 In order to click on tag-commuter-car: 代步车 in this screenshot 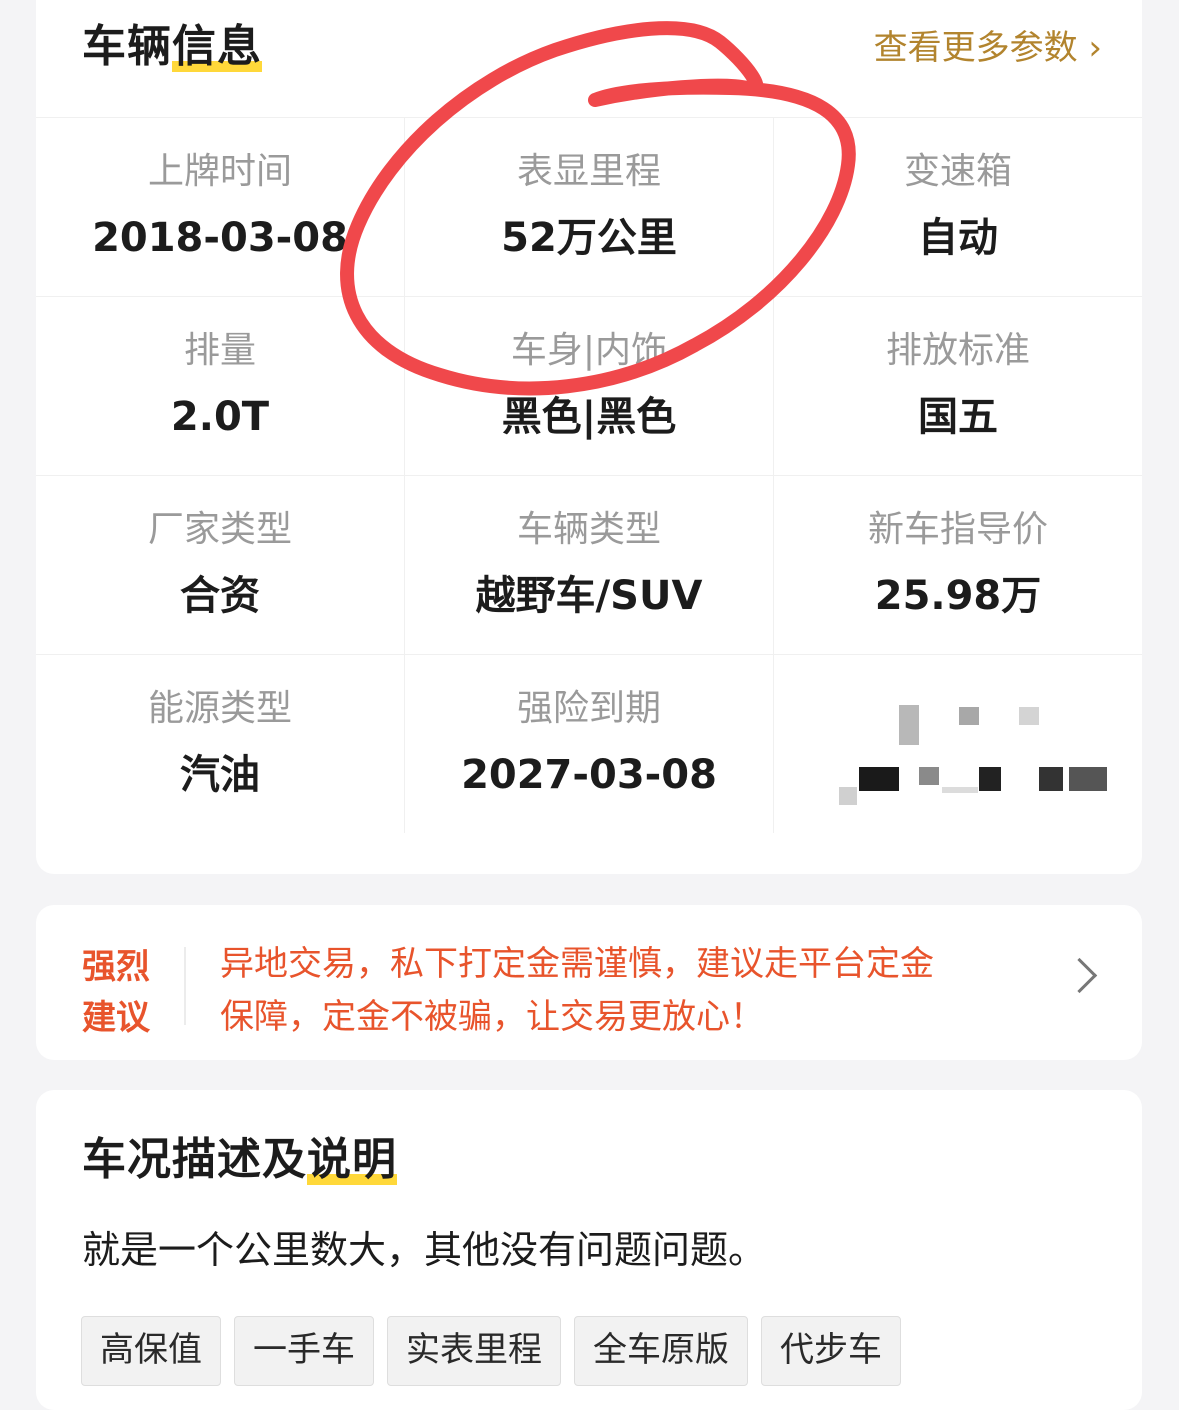, I will do `click(831, 1351)`.